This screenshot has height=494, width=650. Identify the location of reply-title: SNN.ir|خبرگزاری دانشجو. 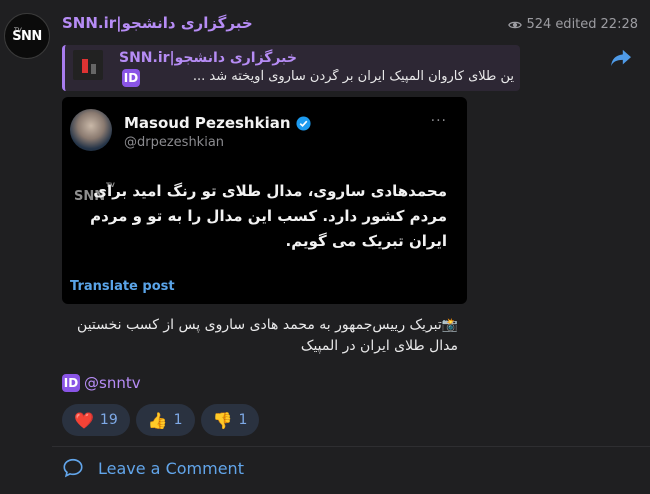
(208, 58).